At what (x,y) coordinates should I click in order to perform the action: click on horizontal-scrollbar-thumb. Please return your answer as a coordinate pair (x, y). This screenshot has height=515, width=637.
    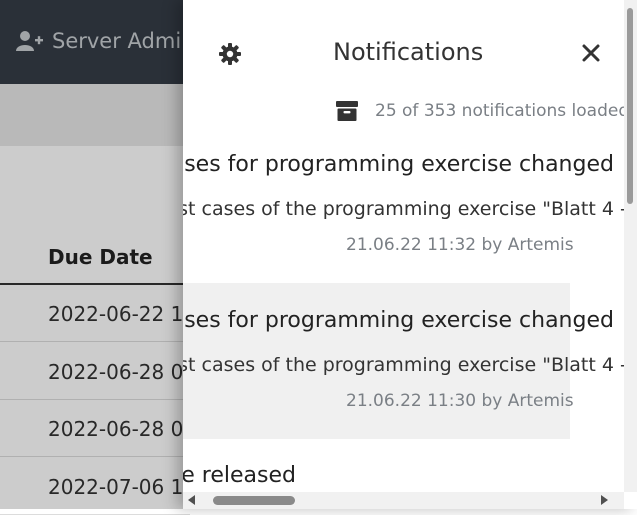
    Looking at the image, I should click on (254, 500).